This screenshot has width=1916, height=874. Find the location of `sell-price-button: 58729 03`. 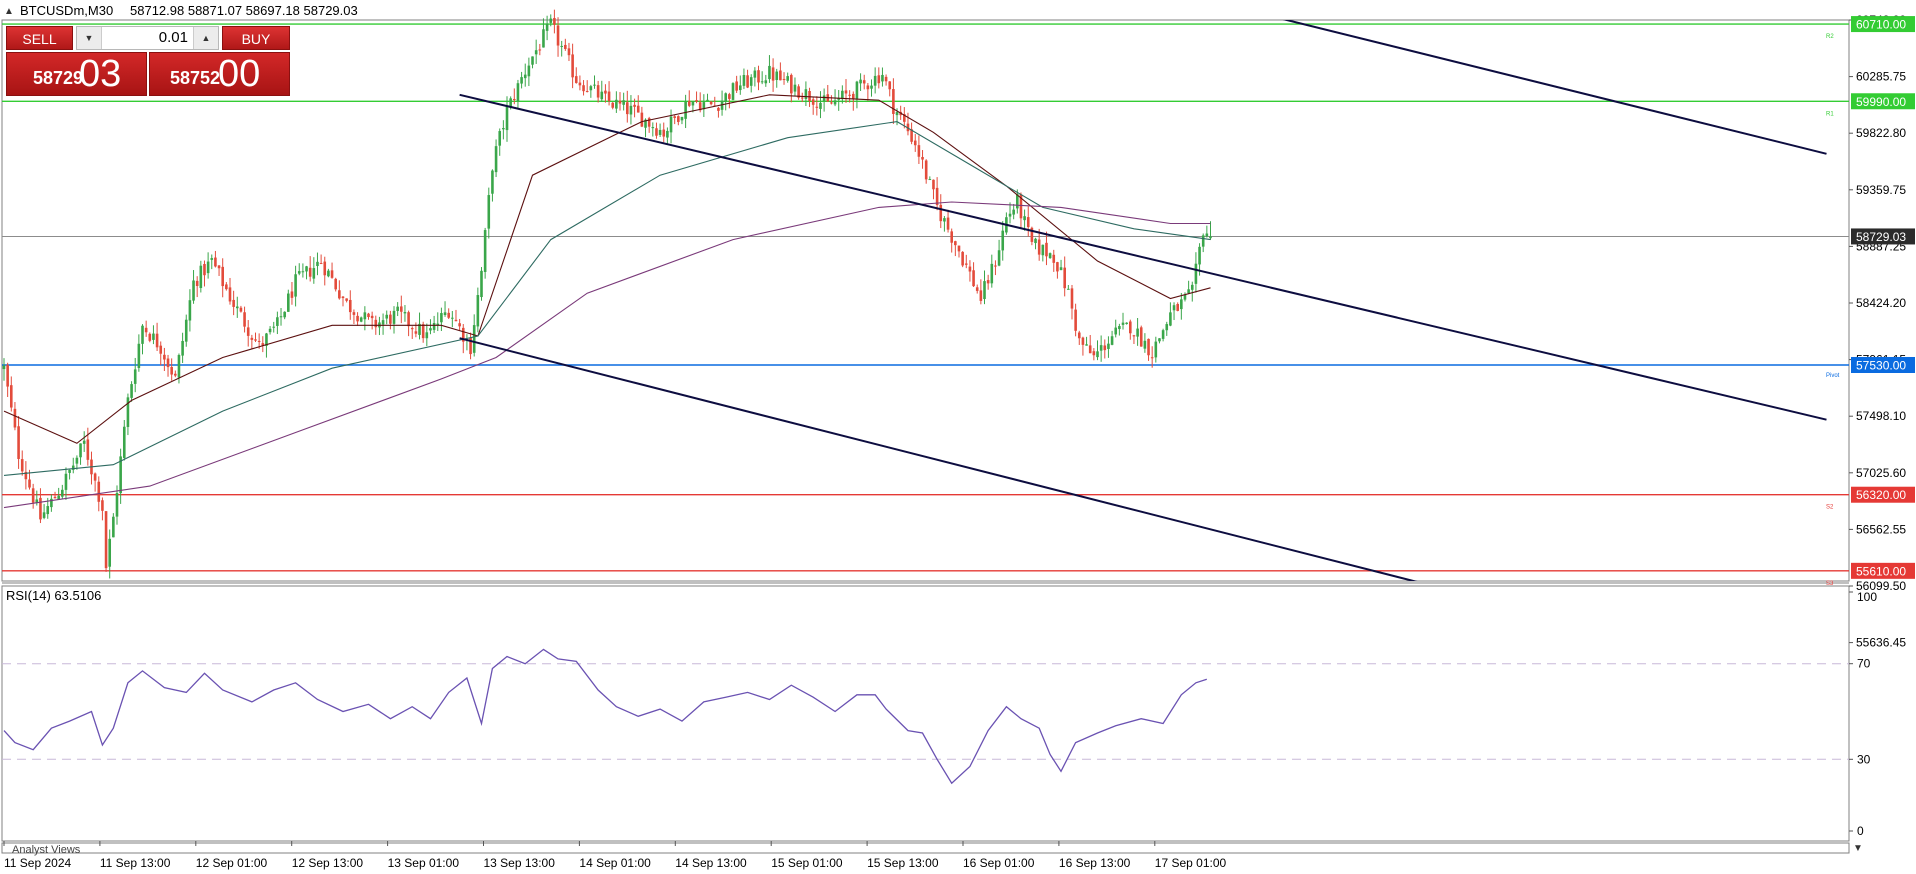

sell-price-button: 58729 03 is located at coordinates (76, 74).